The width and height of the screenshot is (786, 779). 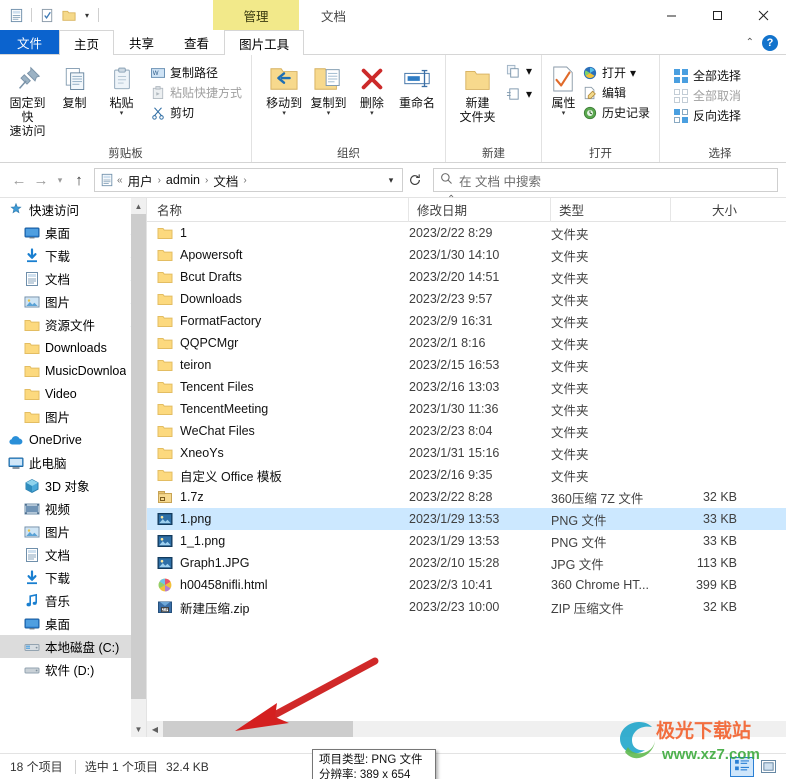 What do you see at coordinates (466, 299) in the screenshot?
I see `table-row: Downloads 2023/2/23 9:57 文件夹` at bounding box center [466, 299].